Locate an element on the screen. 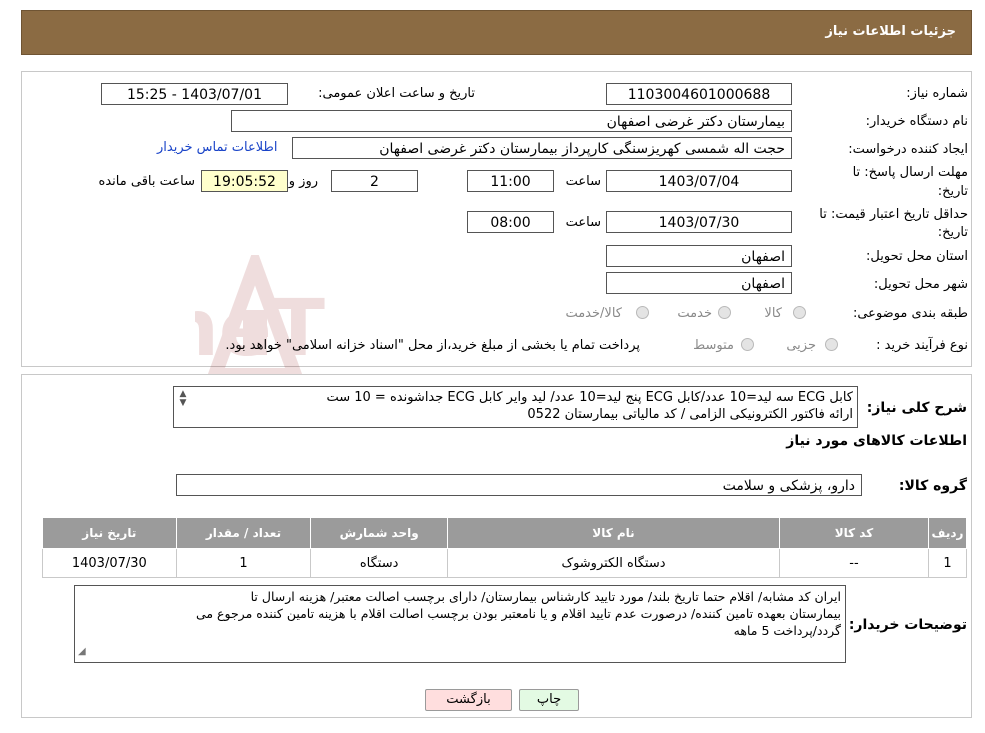 Image resolution: width=985 pixels, height=733 pixels. buyer-contact-link: اطلاعات تماس خریدار is located at coordinates (217, 147).